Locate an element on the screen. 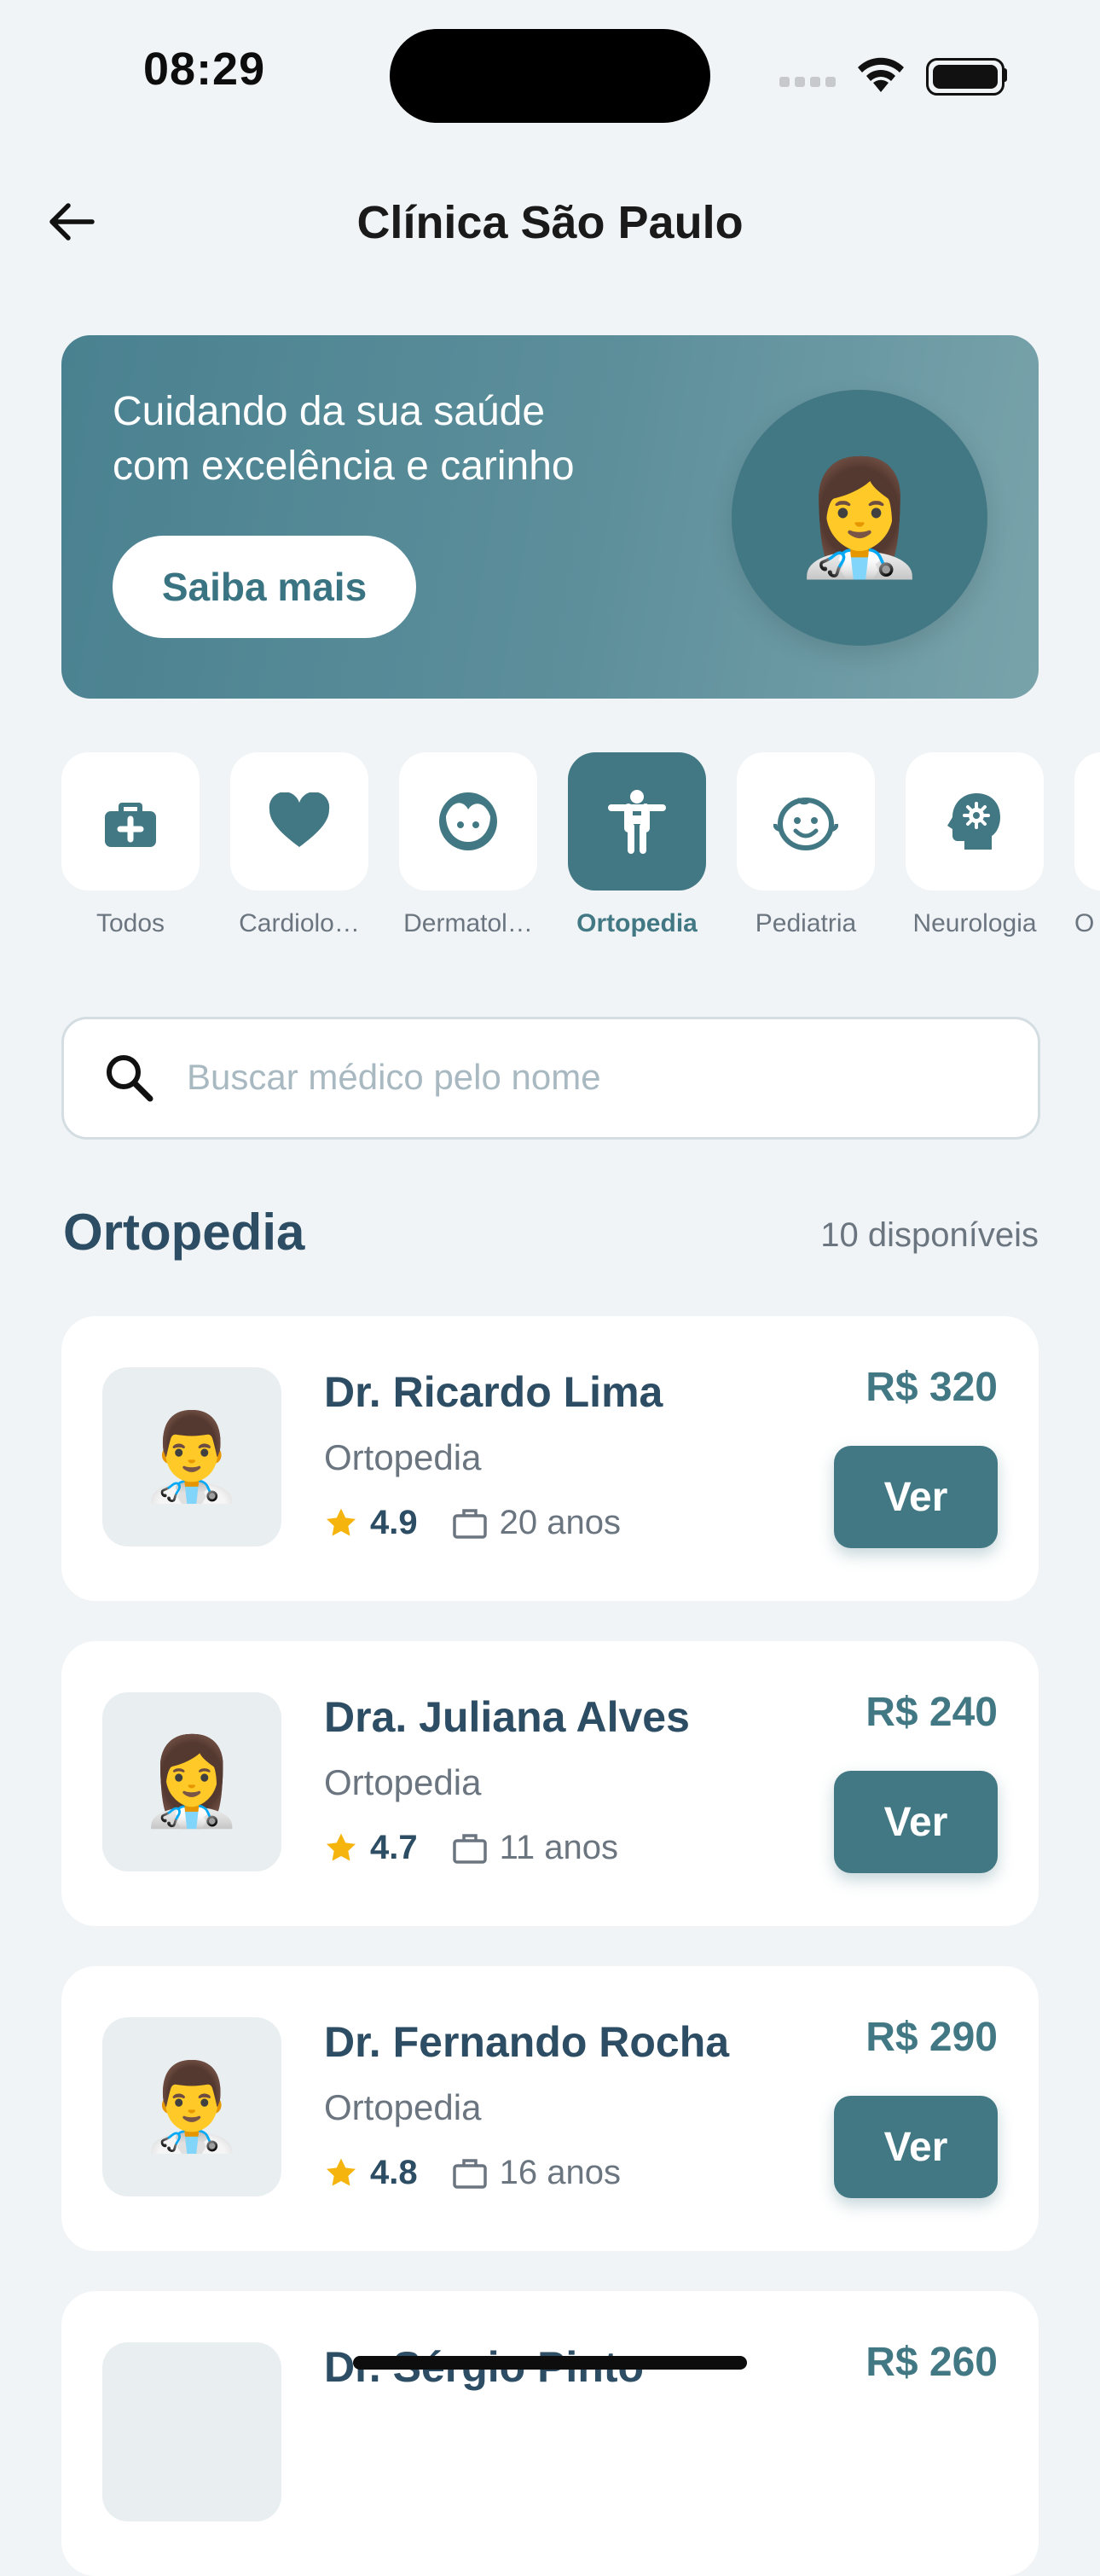 The width and height of the screenshot is (1100, 2576). category-ortopedia: Ortopedia is located at coordinates (637, 845).